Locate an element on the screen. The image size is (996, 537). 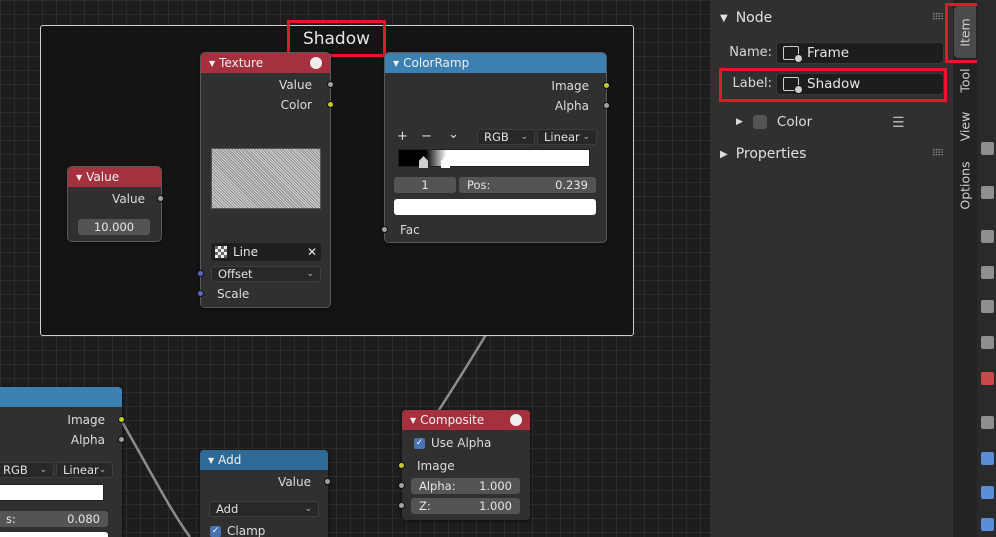
offset-socket is located at coordinates (200, 273).